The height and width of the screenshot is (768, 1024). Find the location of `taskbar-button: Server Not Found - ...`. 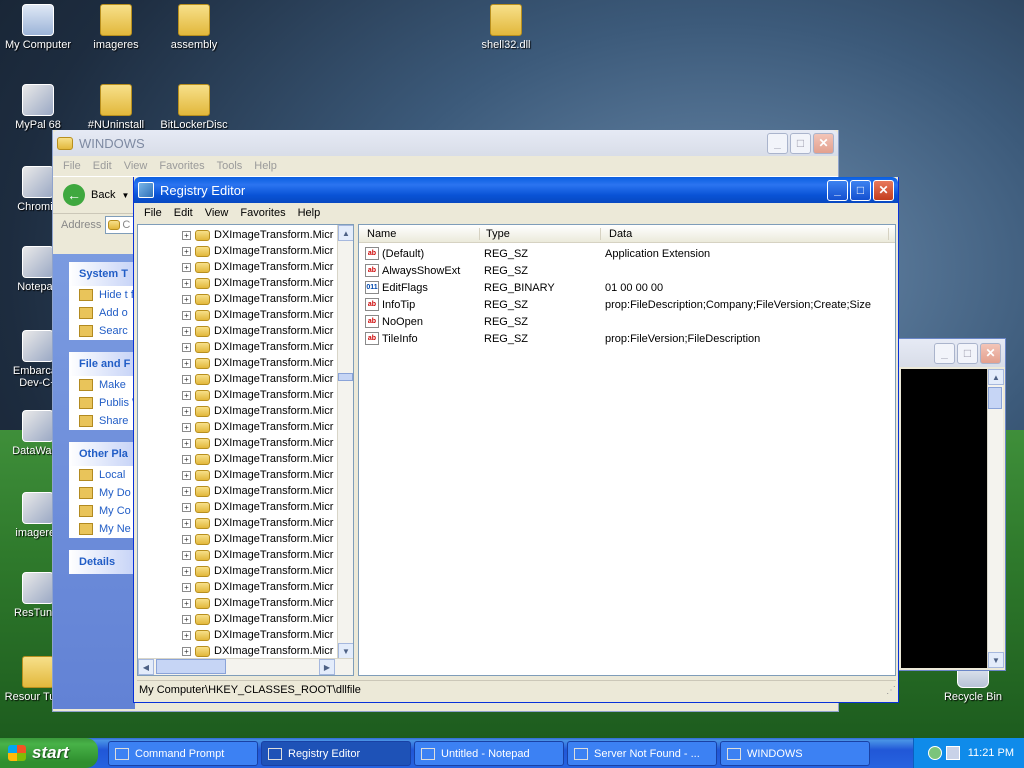

taskbar-button: Server Not Found - ... is located at coordinates (642, 753).